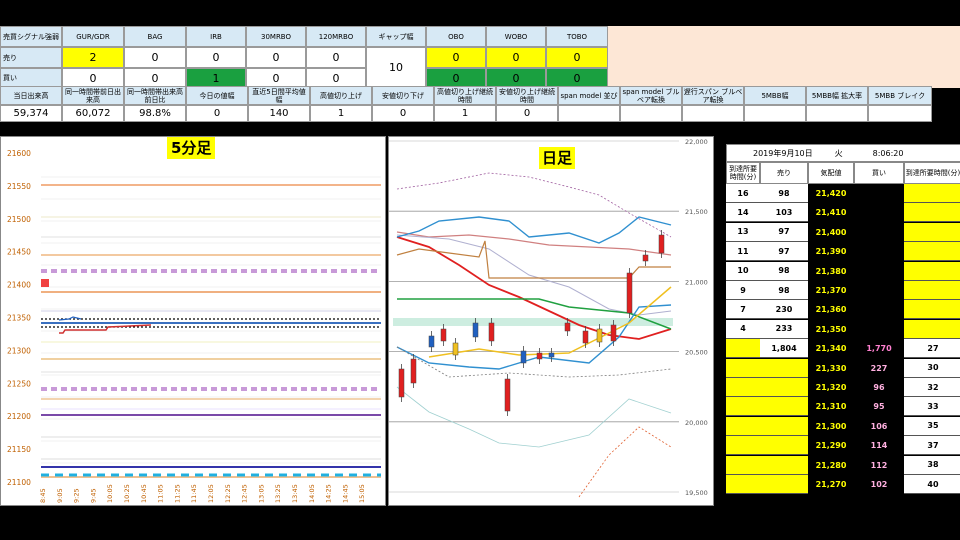  What do you see at coordinates (465, 113) in the screenshot?
I see `stats-value: 1` at bounding box center [465, 113].